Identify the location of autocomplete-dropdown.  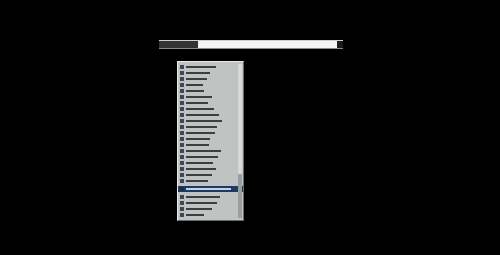
(210, 141).